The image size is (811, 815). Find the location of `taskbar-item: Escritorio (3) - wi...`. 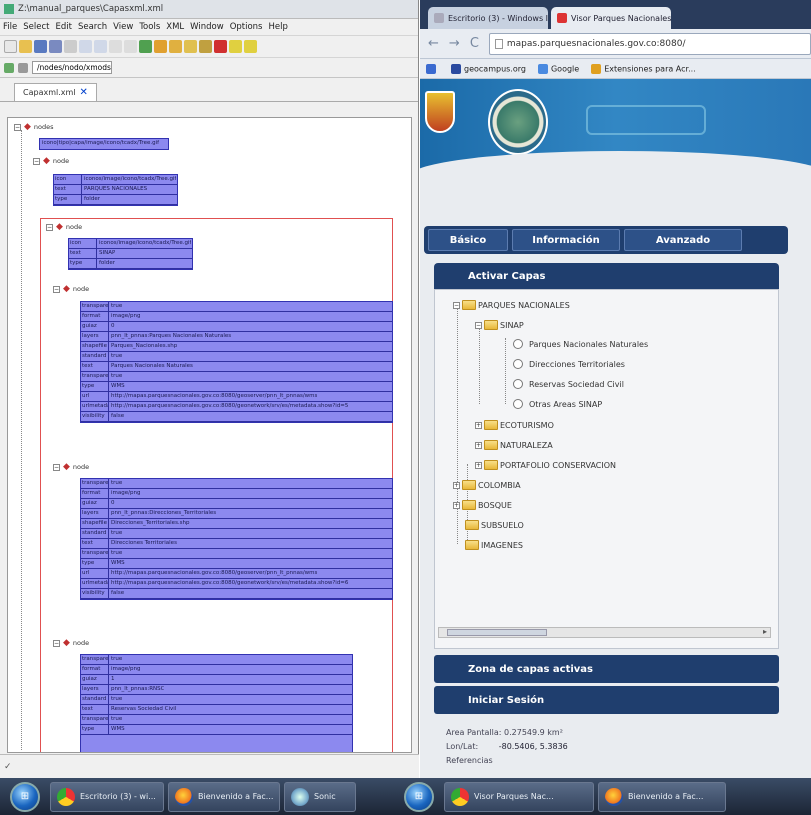

taskbar-item: Escritorio (3) - wi... is located at coordinates (107, 796).